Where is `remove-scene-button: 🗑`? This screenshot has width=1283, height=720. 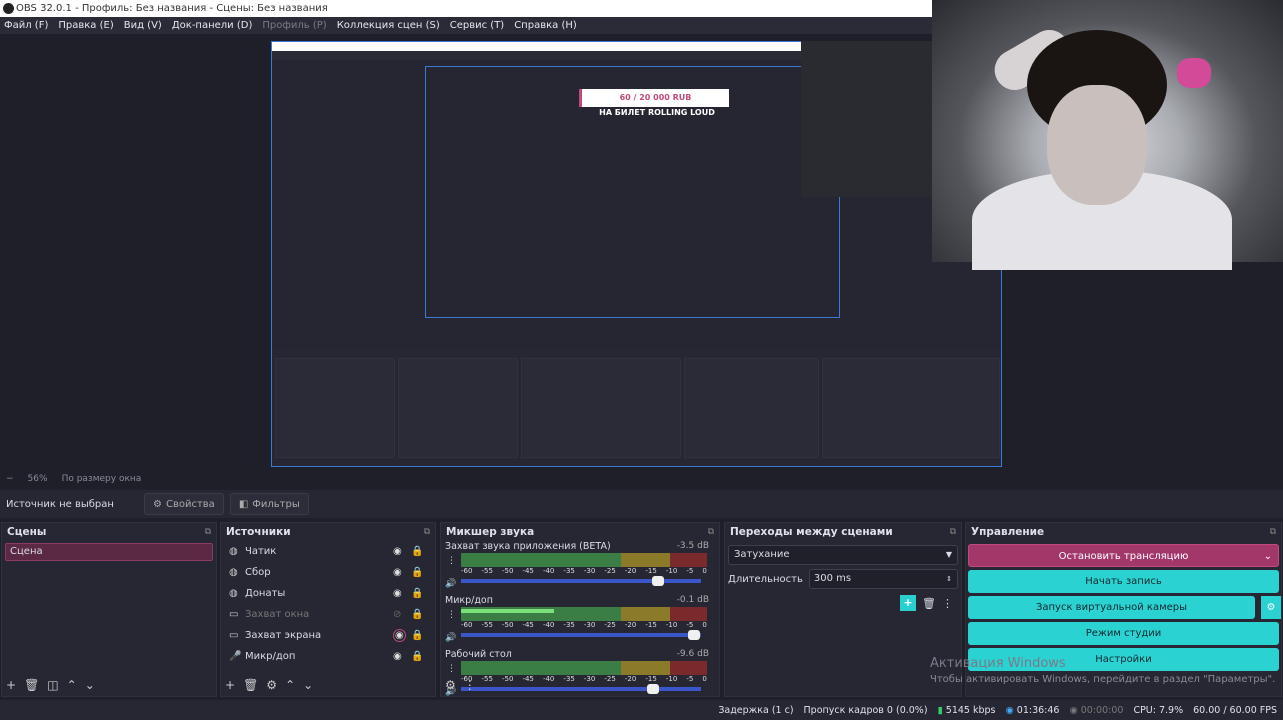
remove-scene-button: 🗑 is located at coordinates (31, 685).